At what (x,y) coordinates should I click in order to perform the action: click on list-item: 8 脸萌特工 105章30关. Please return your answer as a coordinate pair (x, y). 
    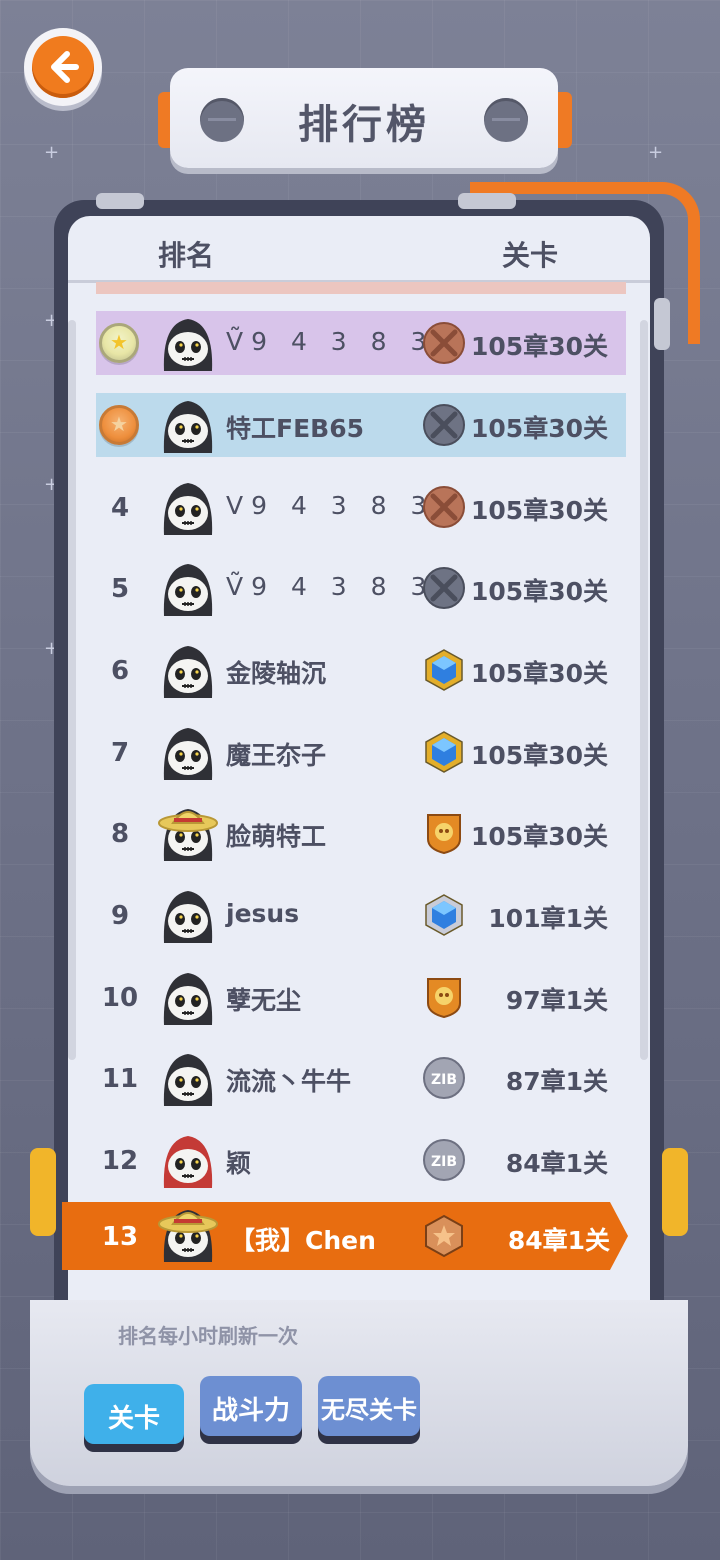
    Looking at the image, I should click on (361, 833).